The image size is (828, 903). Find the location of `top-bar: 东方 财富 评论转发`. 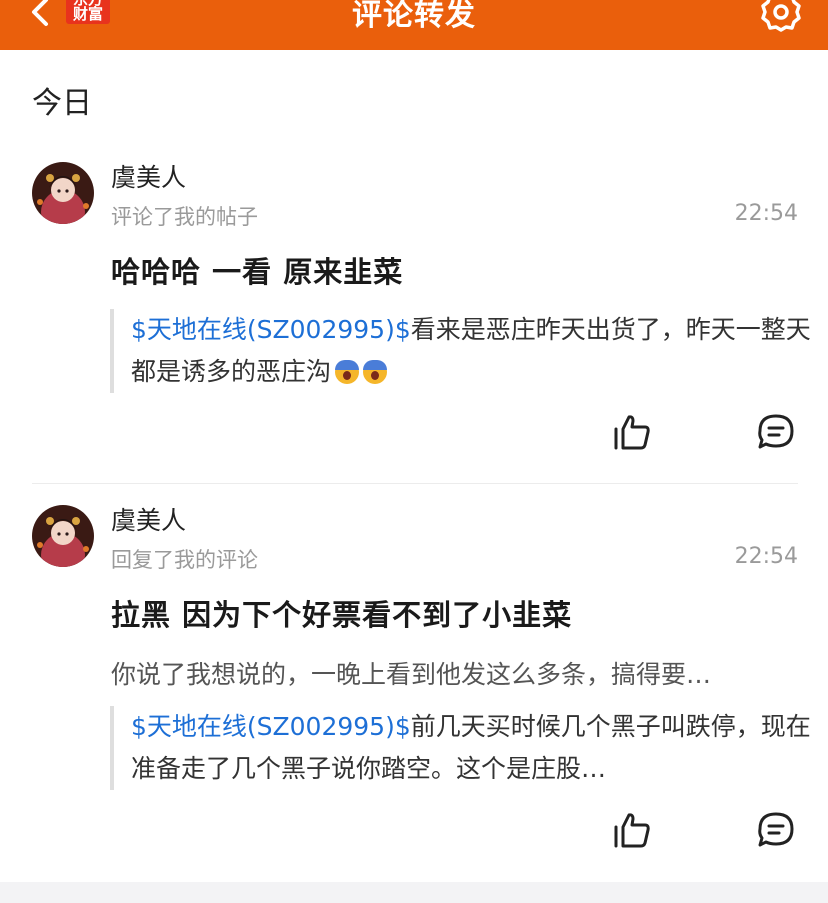

top-bar: 东方 财富 评论转发 is located at coordinates (414, 25).